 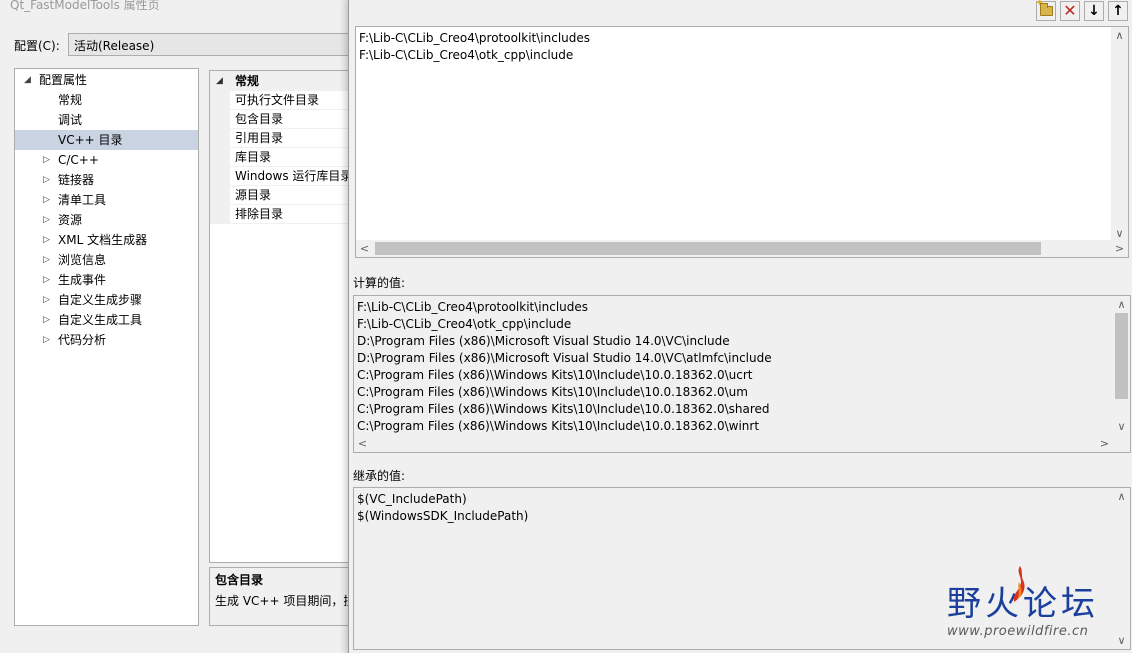 What do you see at coordinates (284, 81) in the screenshot?
I see `grid-category-general: ◢ 常规` at bounding box center [284, 81].